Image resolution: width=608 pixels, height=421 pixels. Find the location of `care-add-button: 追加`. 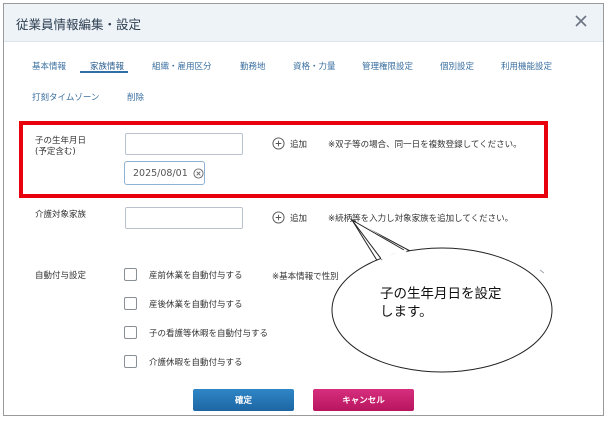

care-add-button: 追加 is located at coordinates (289, 217).